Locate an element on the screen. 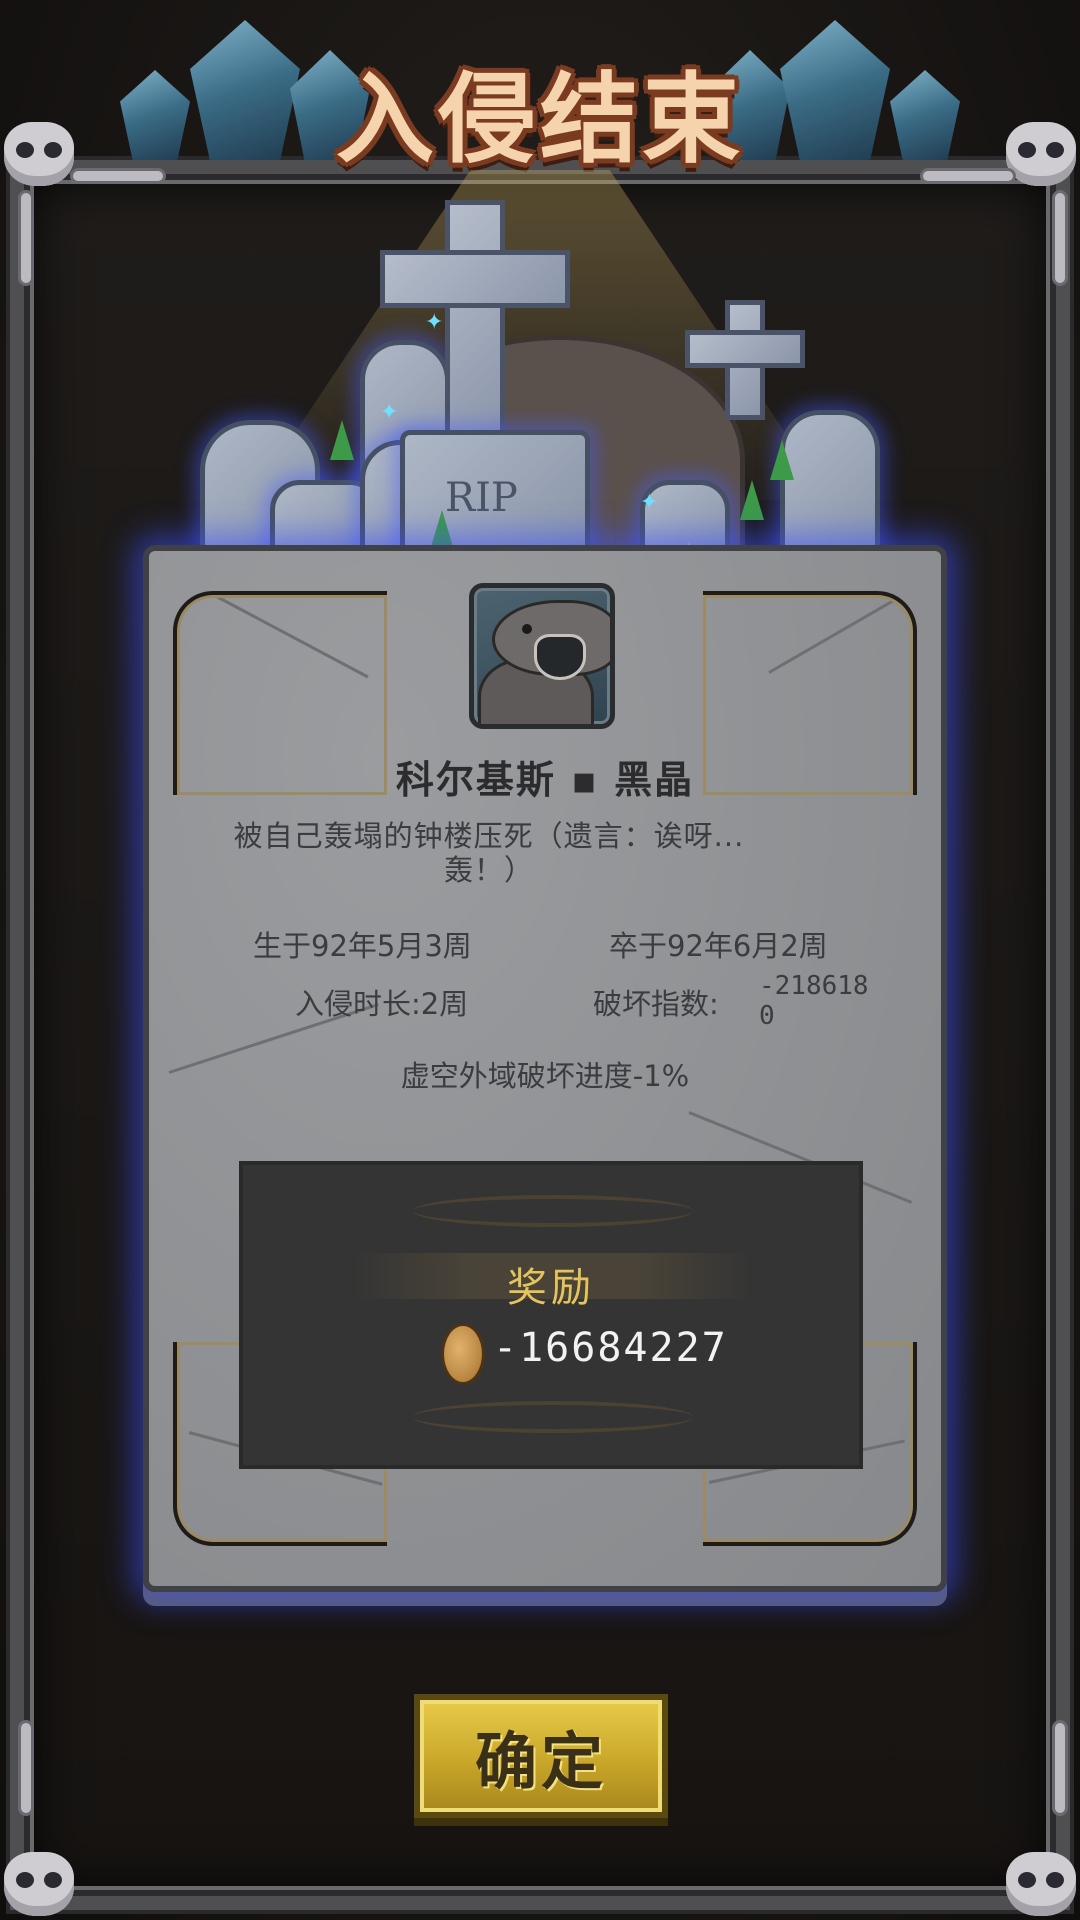  ornament-bottom is located at coordinates (553, 1417).